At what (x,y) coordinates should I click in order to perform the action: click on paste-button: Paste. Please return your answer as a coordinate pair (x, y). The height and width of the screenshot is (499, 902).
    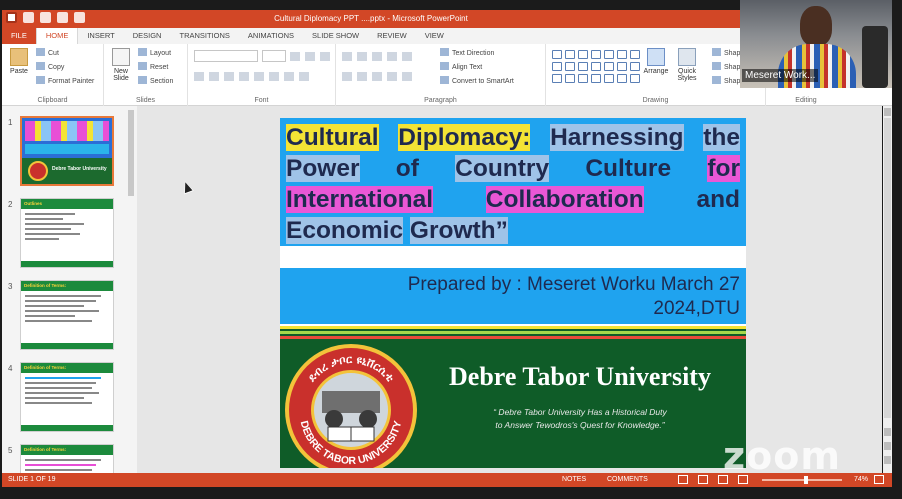
    Looking at the image, I should click on (19, 61).